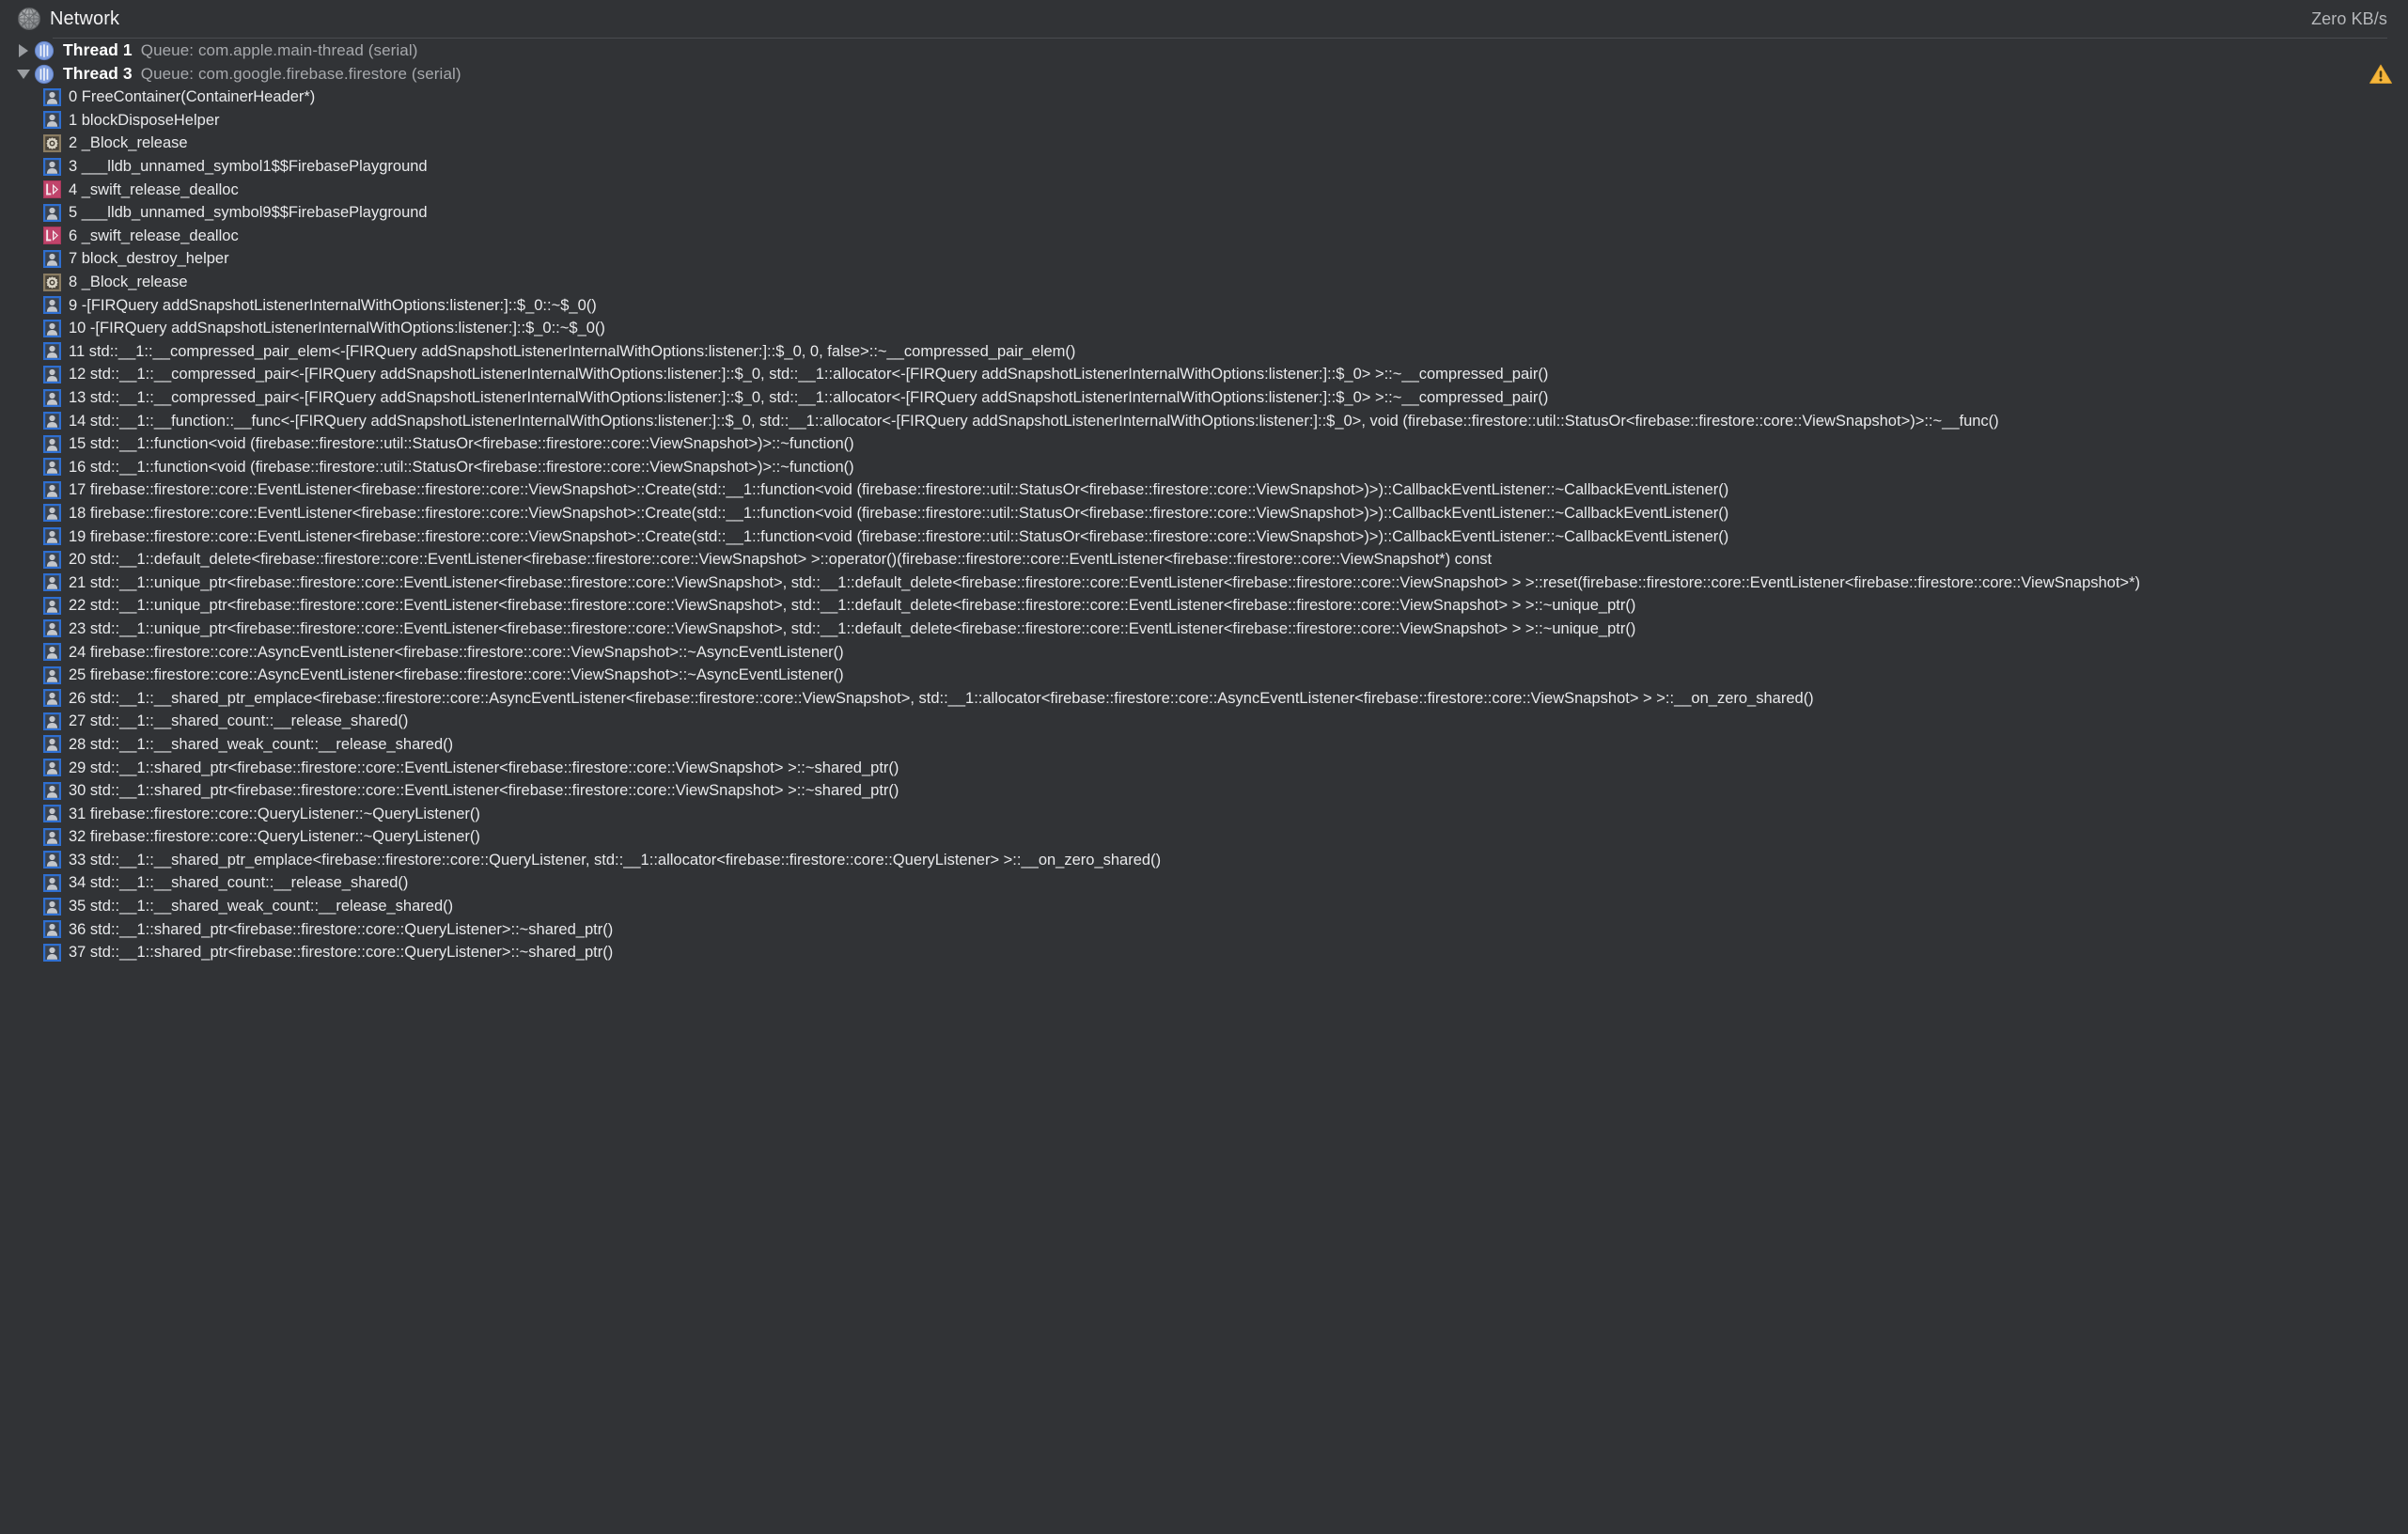 The image size is (2408, 1534). Describe the element at coordinates (1204, 236) in the screenshot. I see `stack-frame-row: 6 _swift_release_dealloc` at that location.